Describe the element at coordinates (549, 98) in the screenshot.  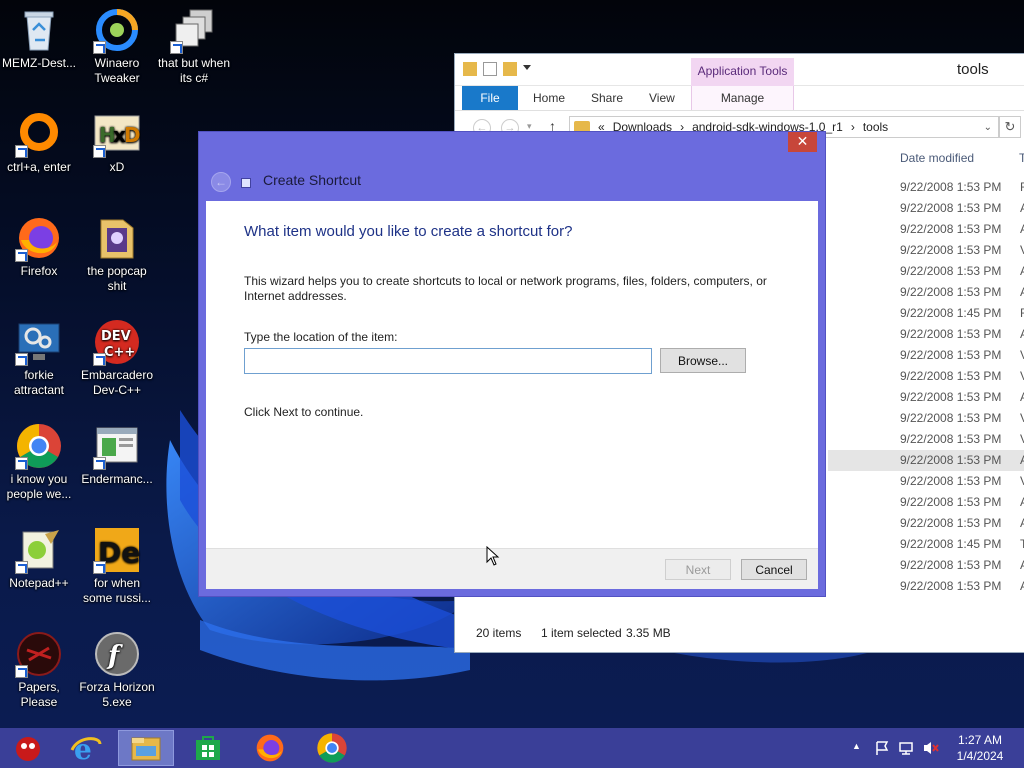
I see `tab-home: Home` at that location.